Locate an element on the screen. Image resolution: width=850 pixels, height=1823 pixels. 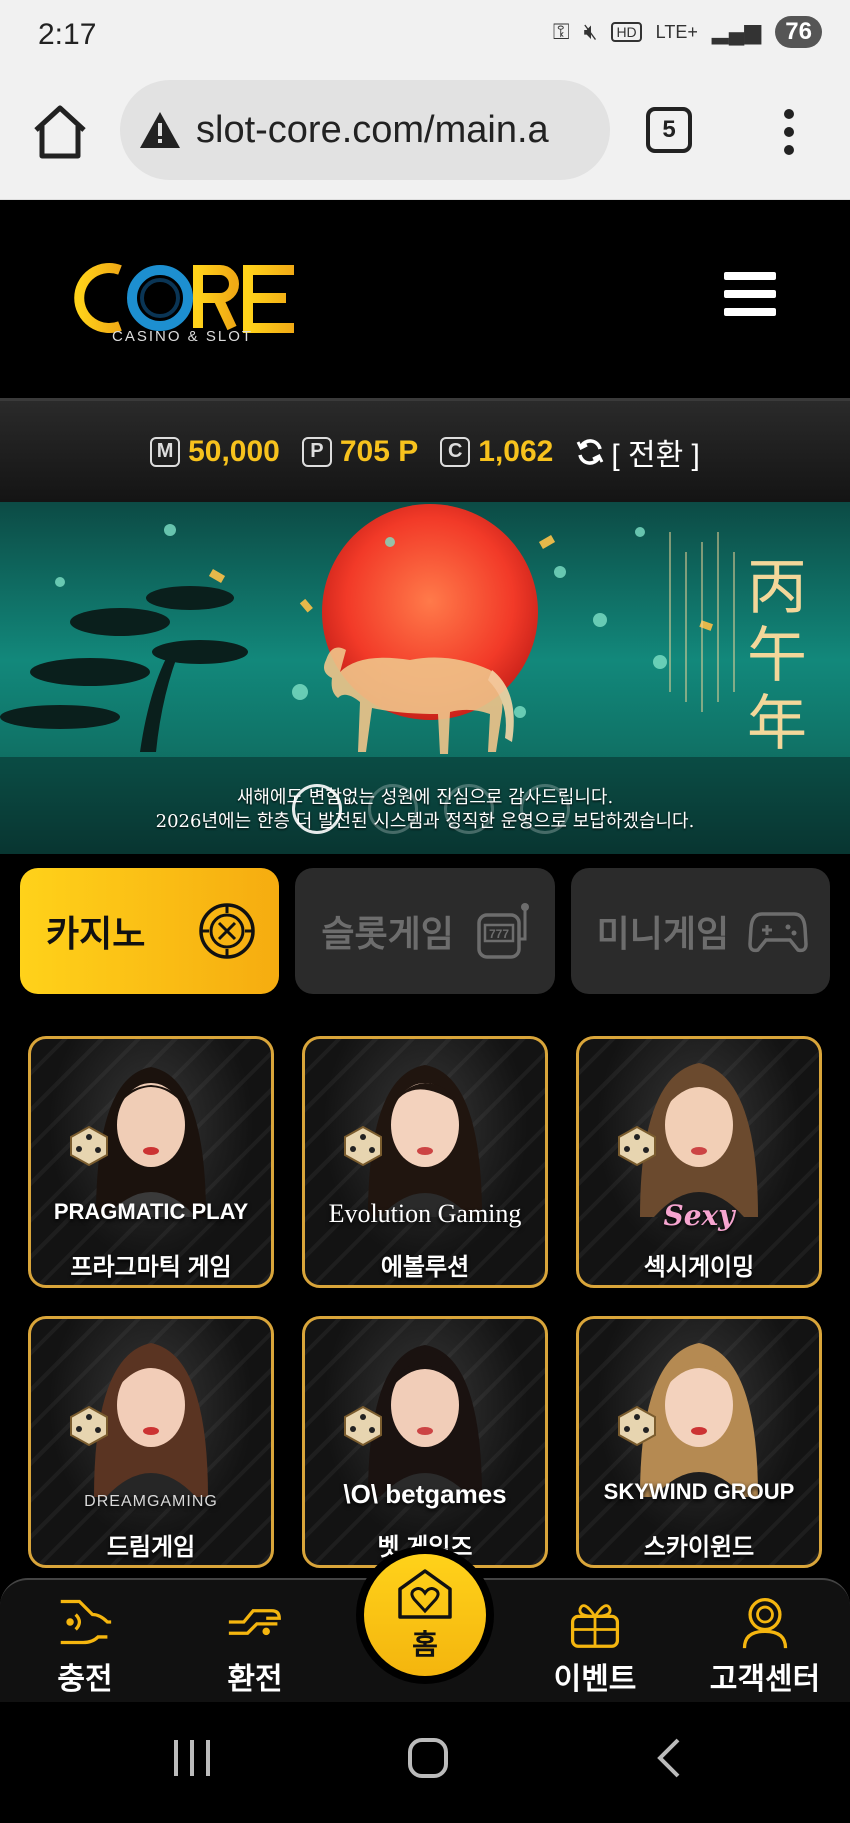
status-icons: ⚿ 🔇︎ HD LTE+ ▂▄▆ 76 is located at coordinates (687, 32).